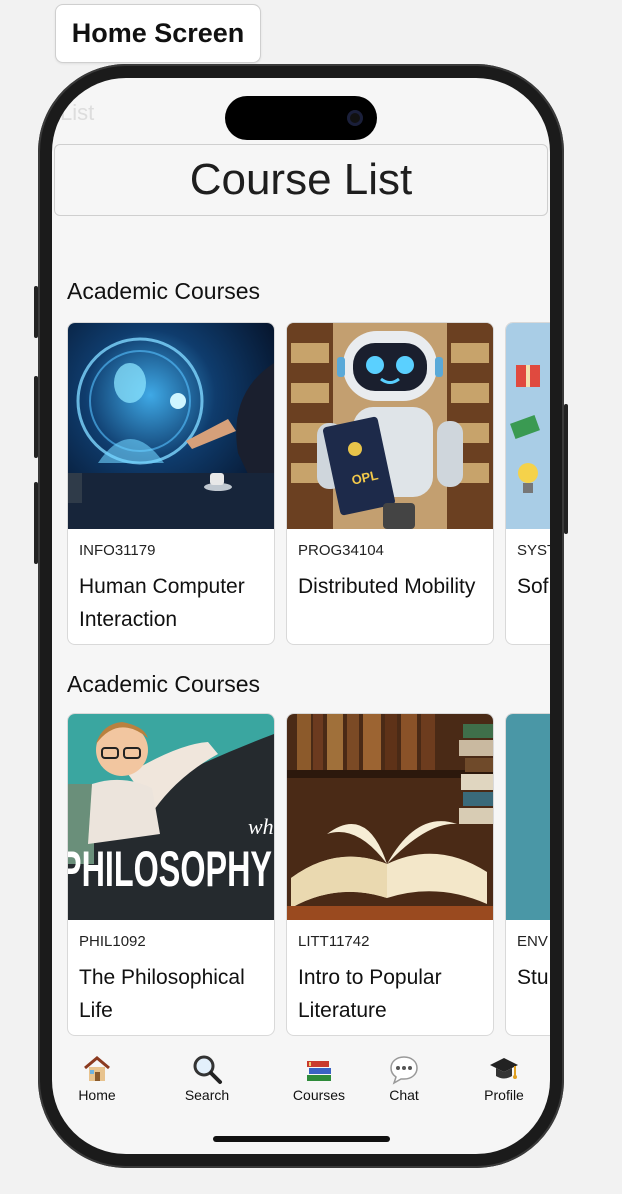  What do you see at coordinates (36, 523) in the screenshot?
I see `volume-down-button` at bounding box center [36, 523].